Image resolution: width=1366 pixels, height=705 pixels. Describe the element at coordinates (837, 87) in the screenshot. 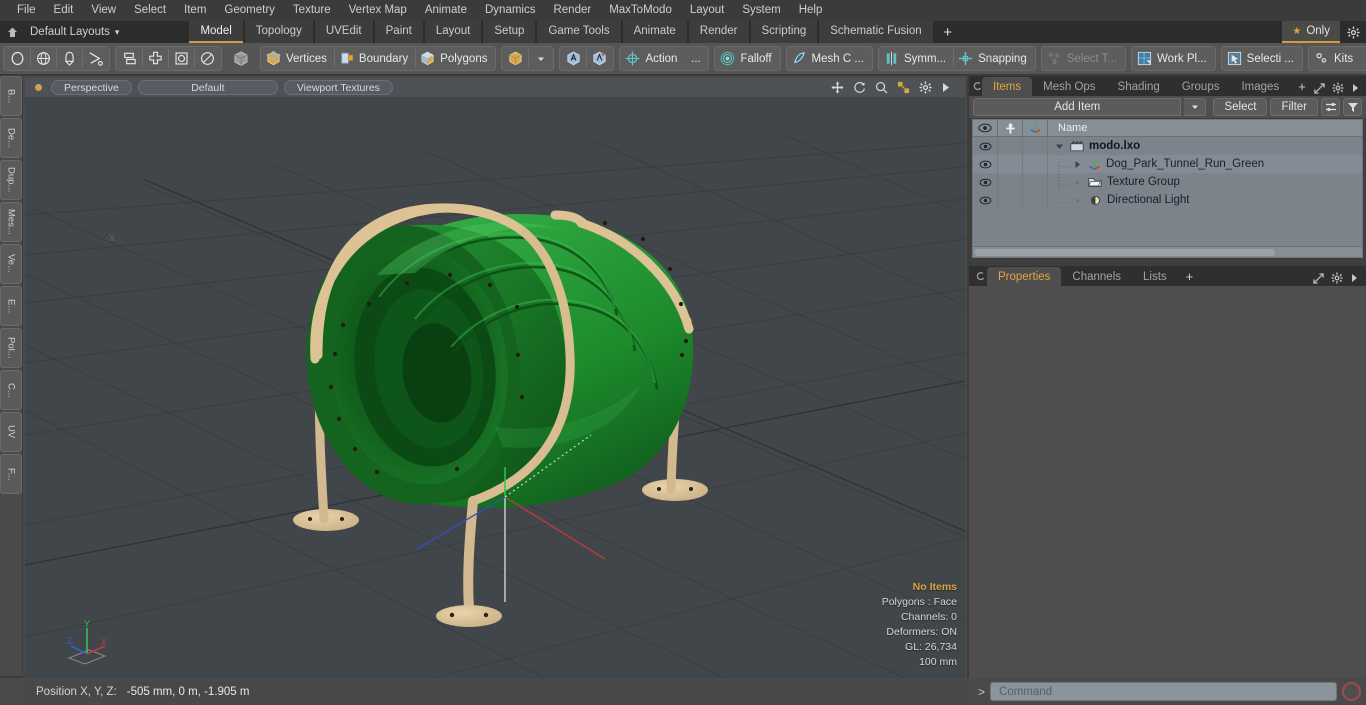

I see `pan-icon` at that location.